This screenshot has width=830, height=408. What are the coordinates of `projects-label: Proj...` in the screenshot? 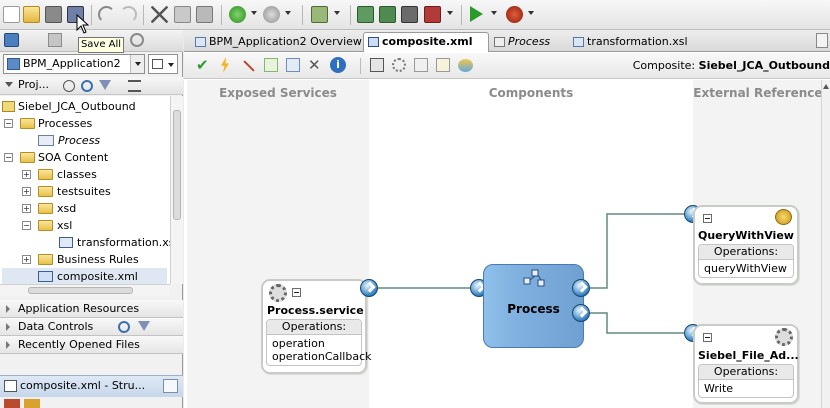 It's located at (33, 84).